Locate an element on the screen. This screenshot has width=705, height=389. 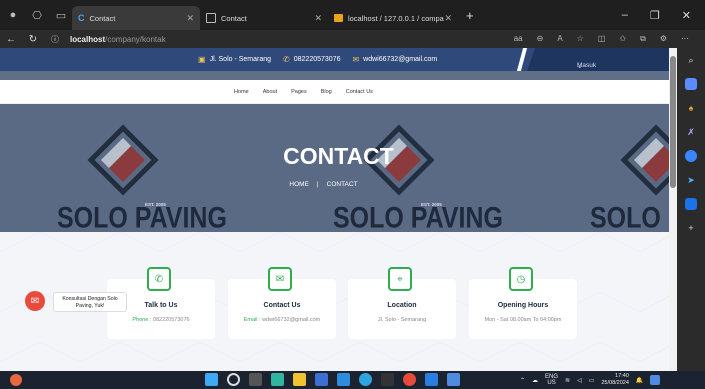
breadcrumb: HOME | CONTACT is located at coordinates (338, 184).